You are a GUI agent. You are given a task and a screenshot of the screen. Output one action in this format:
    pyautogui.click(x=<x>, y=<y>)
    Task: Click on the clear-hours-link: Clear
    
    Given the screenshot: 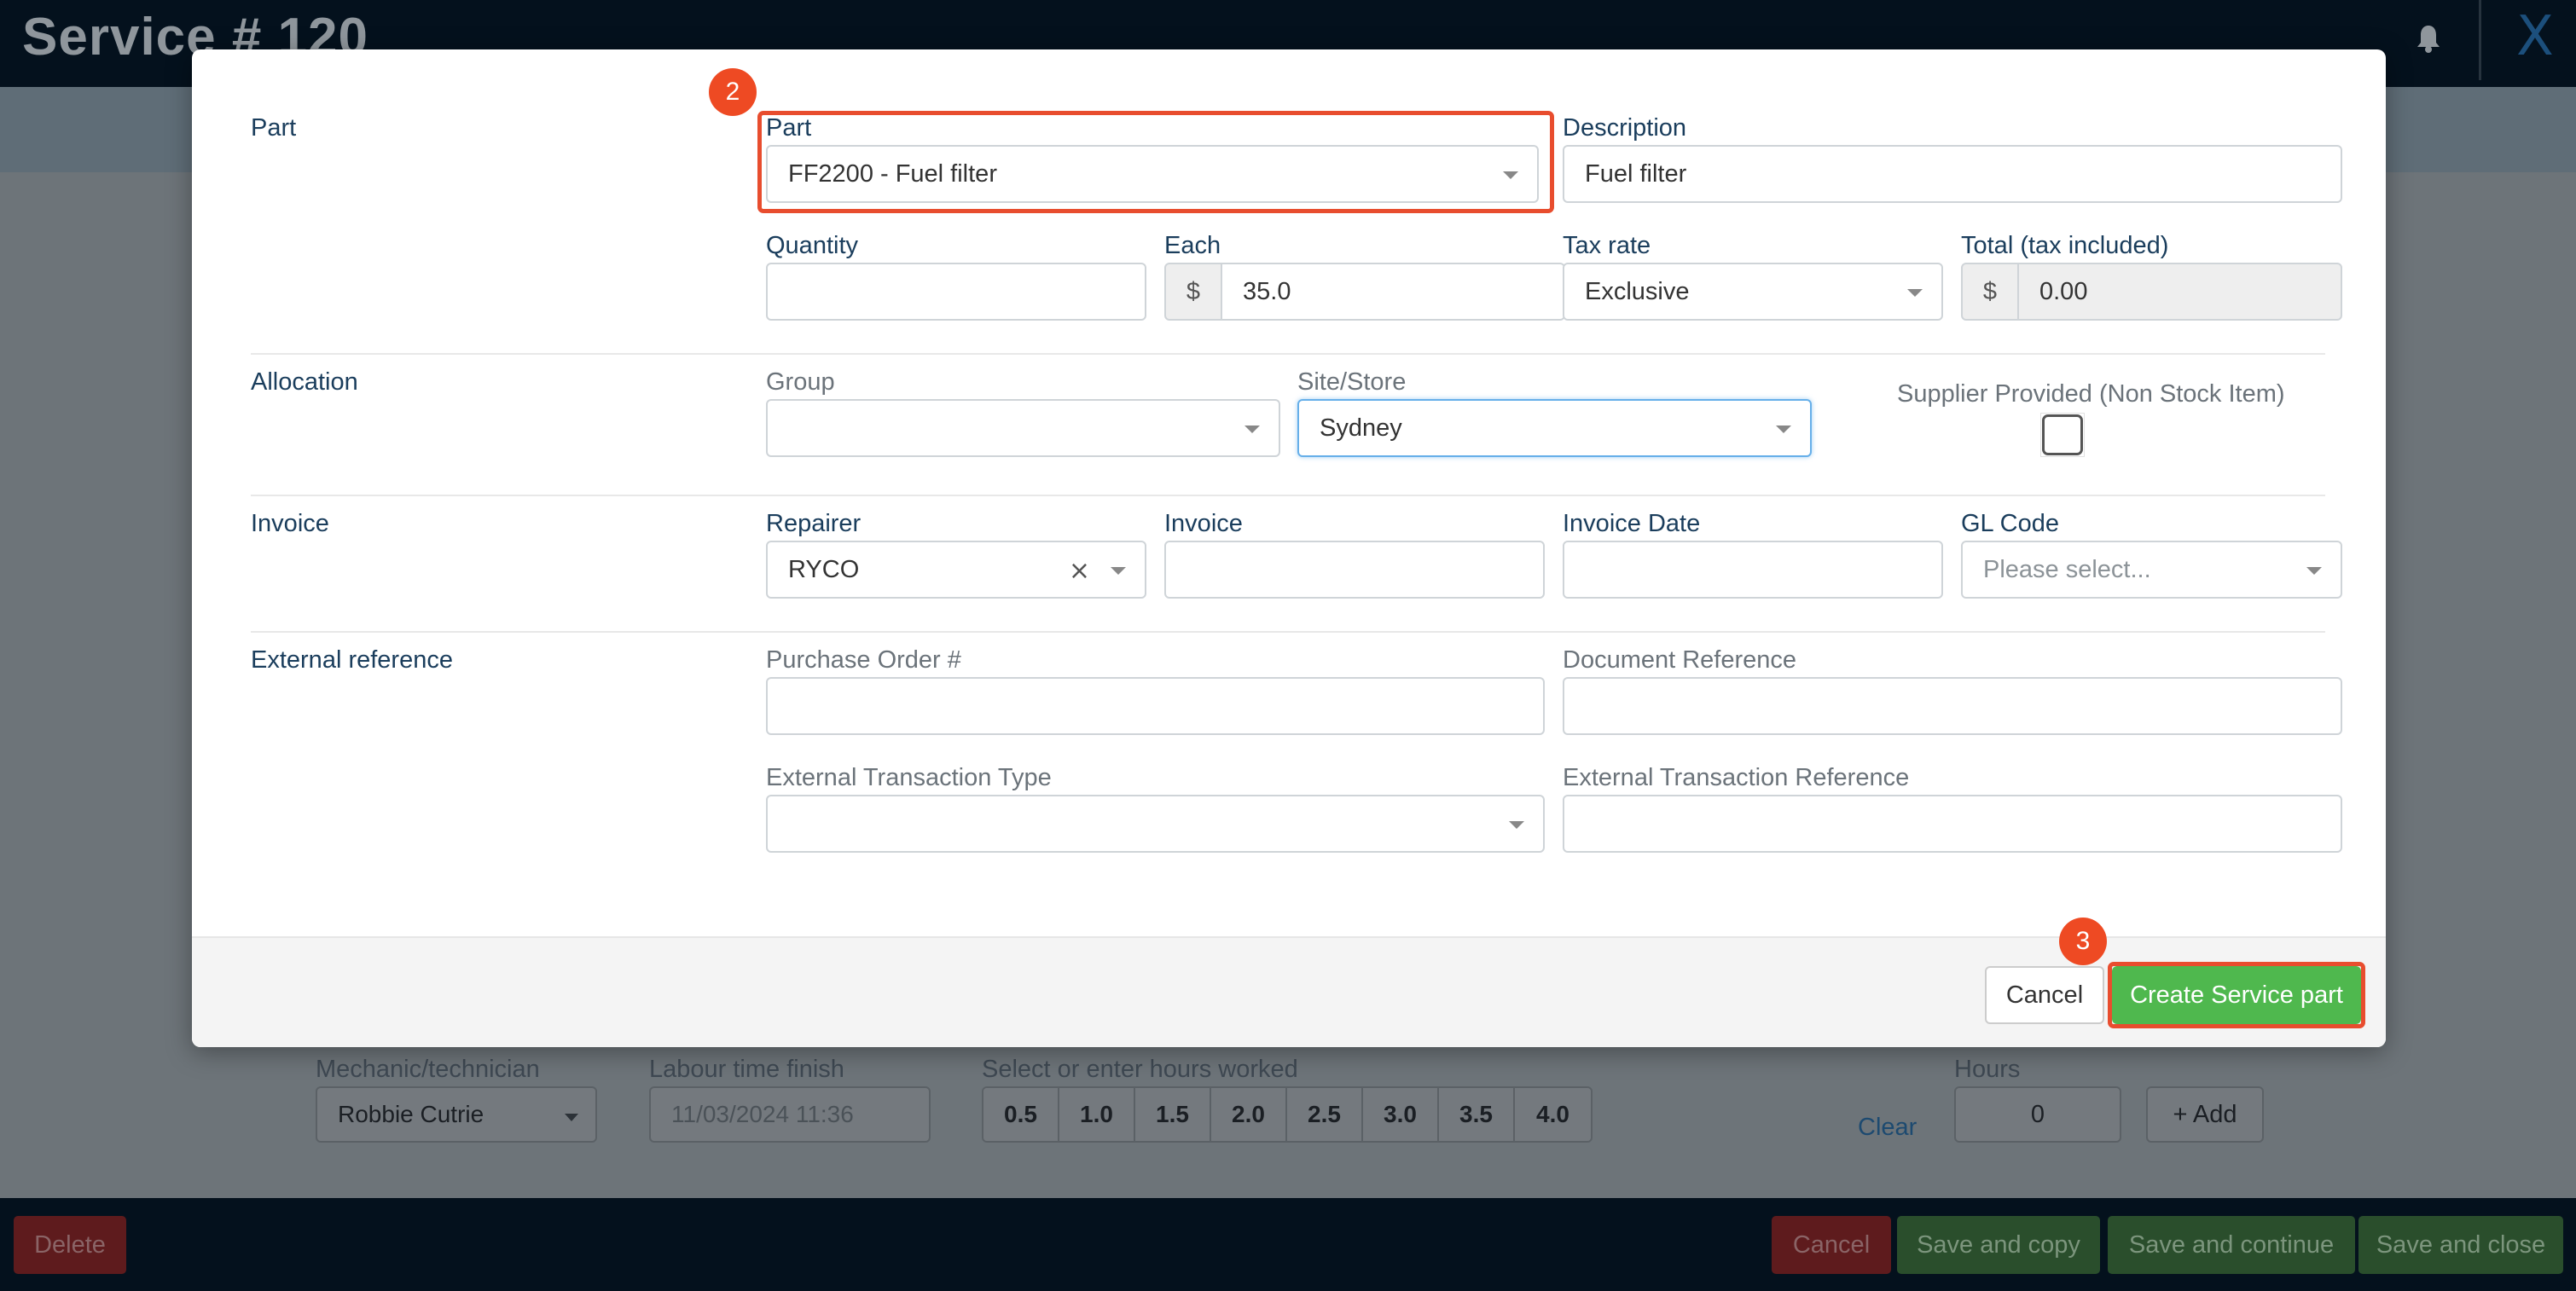 What is the action you would take?
    pyautogui.click(x=1887, y=1128)
    